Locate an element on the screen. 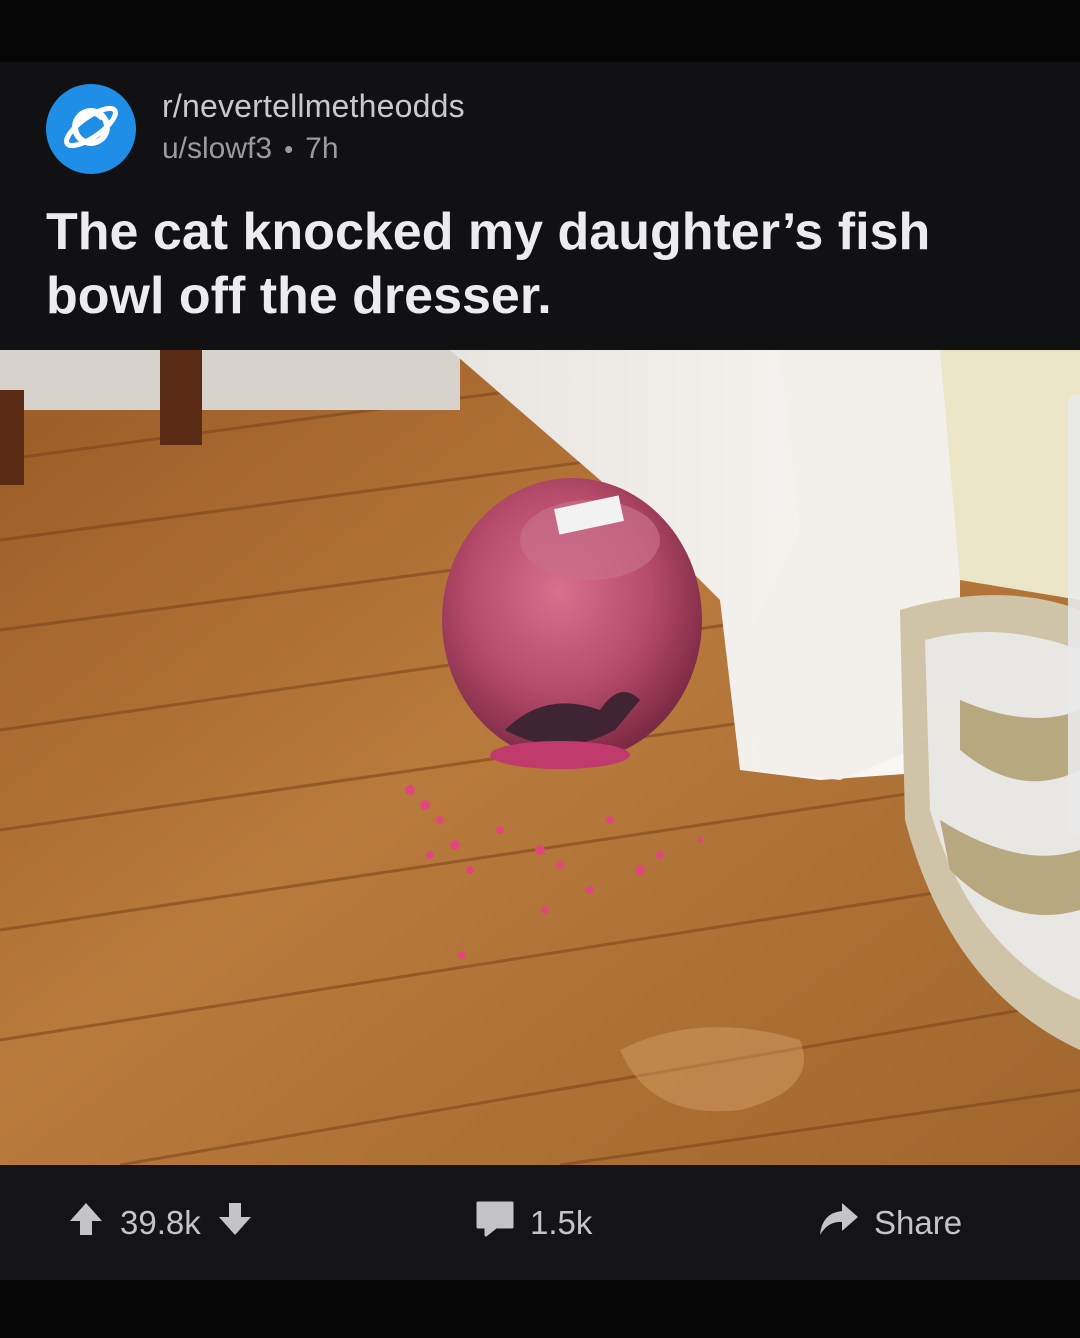 This screenshot has height=1338, width=1080. subreddit-name: r/nevertellmetheodds is located at coordinates (313, 106).